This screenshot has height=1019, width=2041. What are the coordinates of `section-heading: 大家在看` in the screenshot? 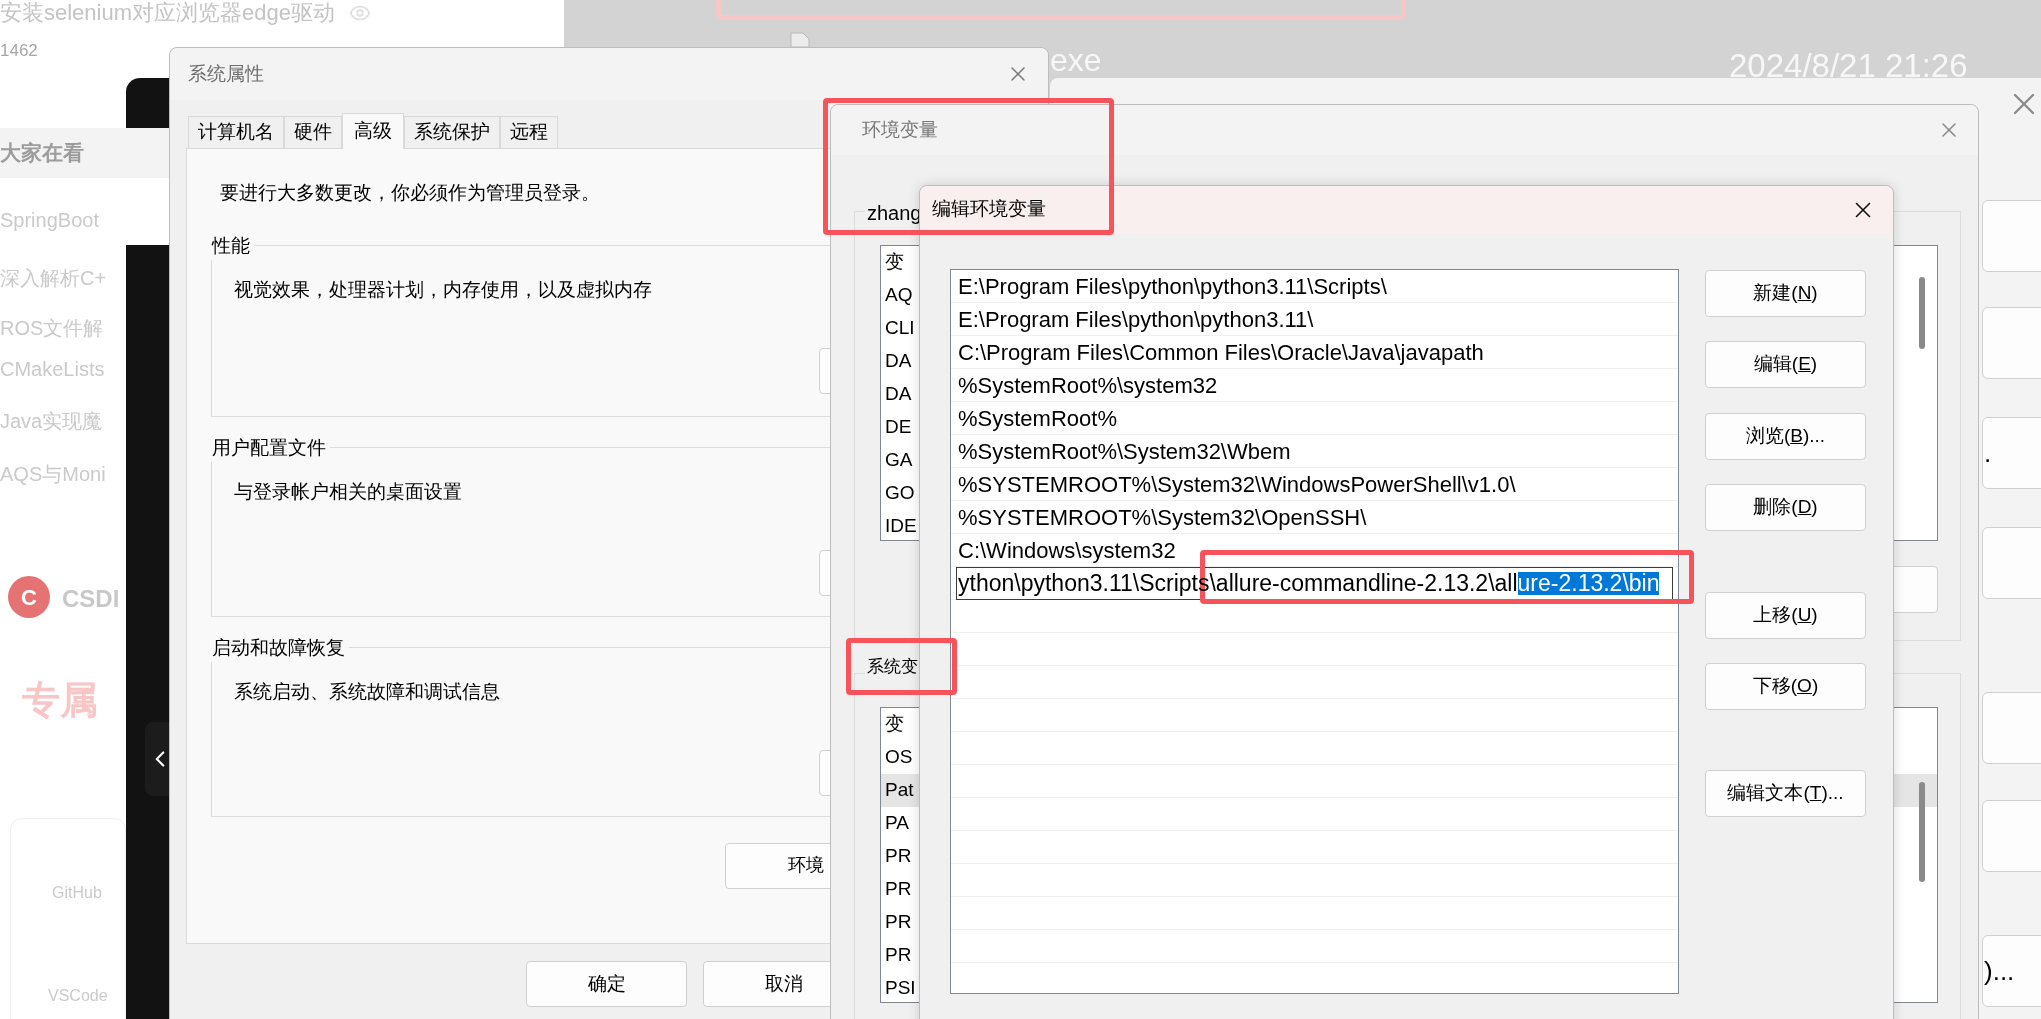 It's located at (84, 153).